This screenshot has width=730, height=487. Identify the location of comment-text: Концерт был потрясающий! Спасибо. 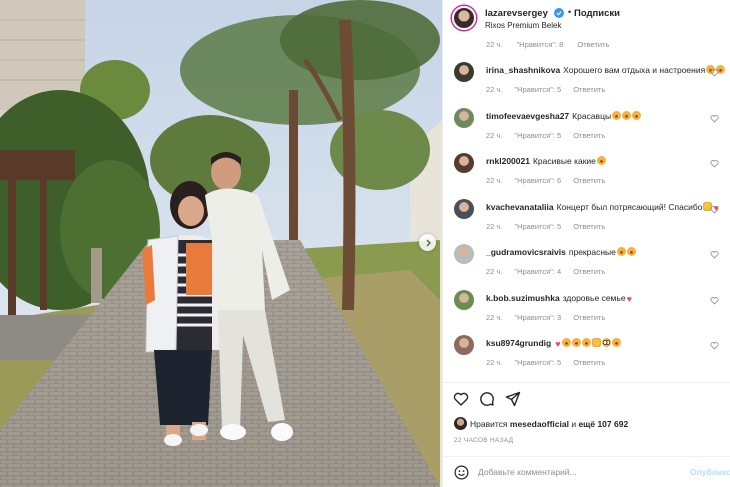
(629, 206).